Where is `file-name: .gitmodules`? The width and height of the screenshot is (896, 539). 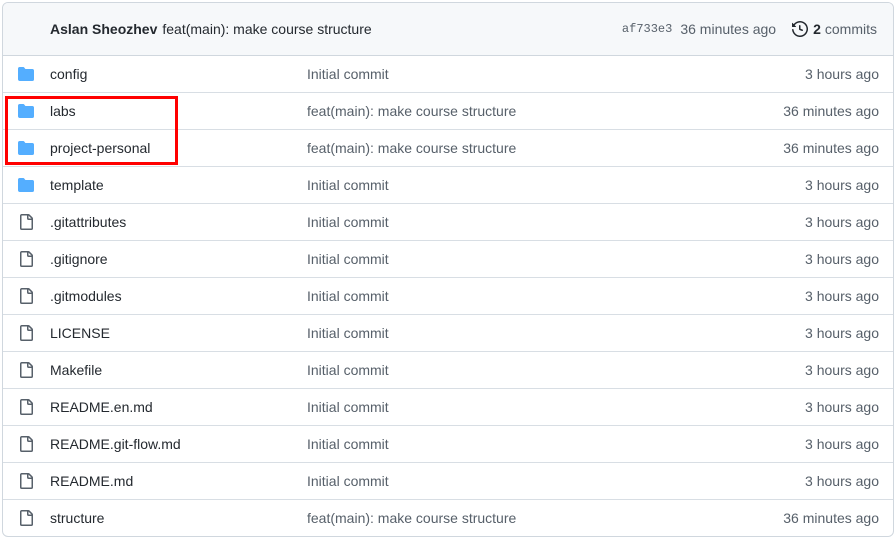 file-name: .gitmodules is located at coordinates (86, 296).